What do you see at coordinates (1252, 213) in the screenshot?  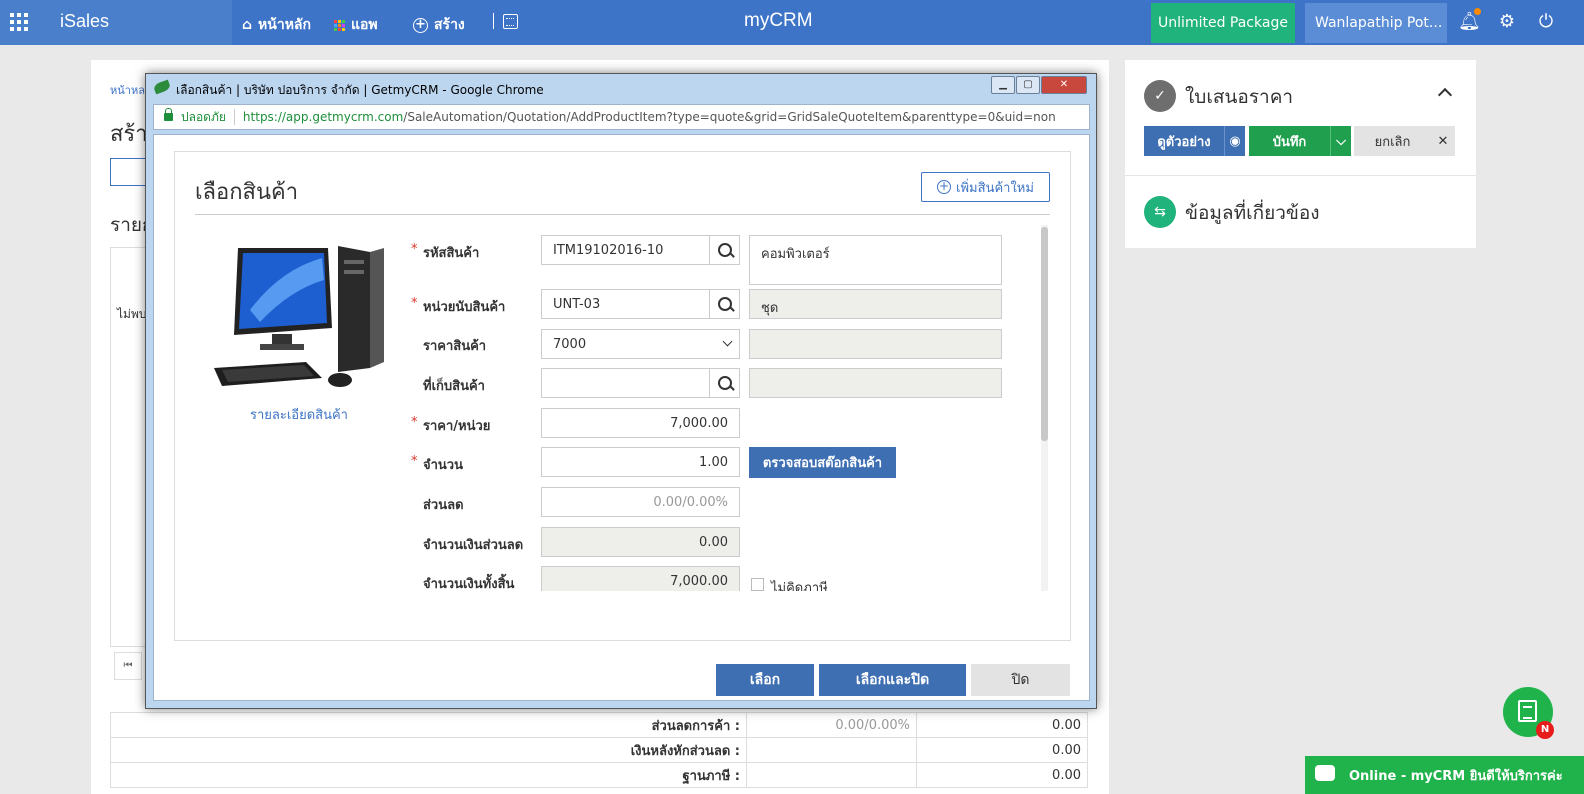 I see `related-info-title: ข้อมูลที่เกี่ยวข้อง` at bounding box center [1252, 213].